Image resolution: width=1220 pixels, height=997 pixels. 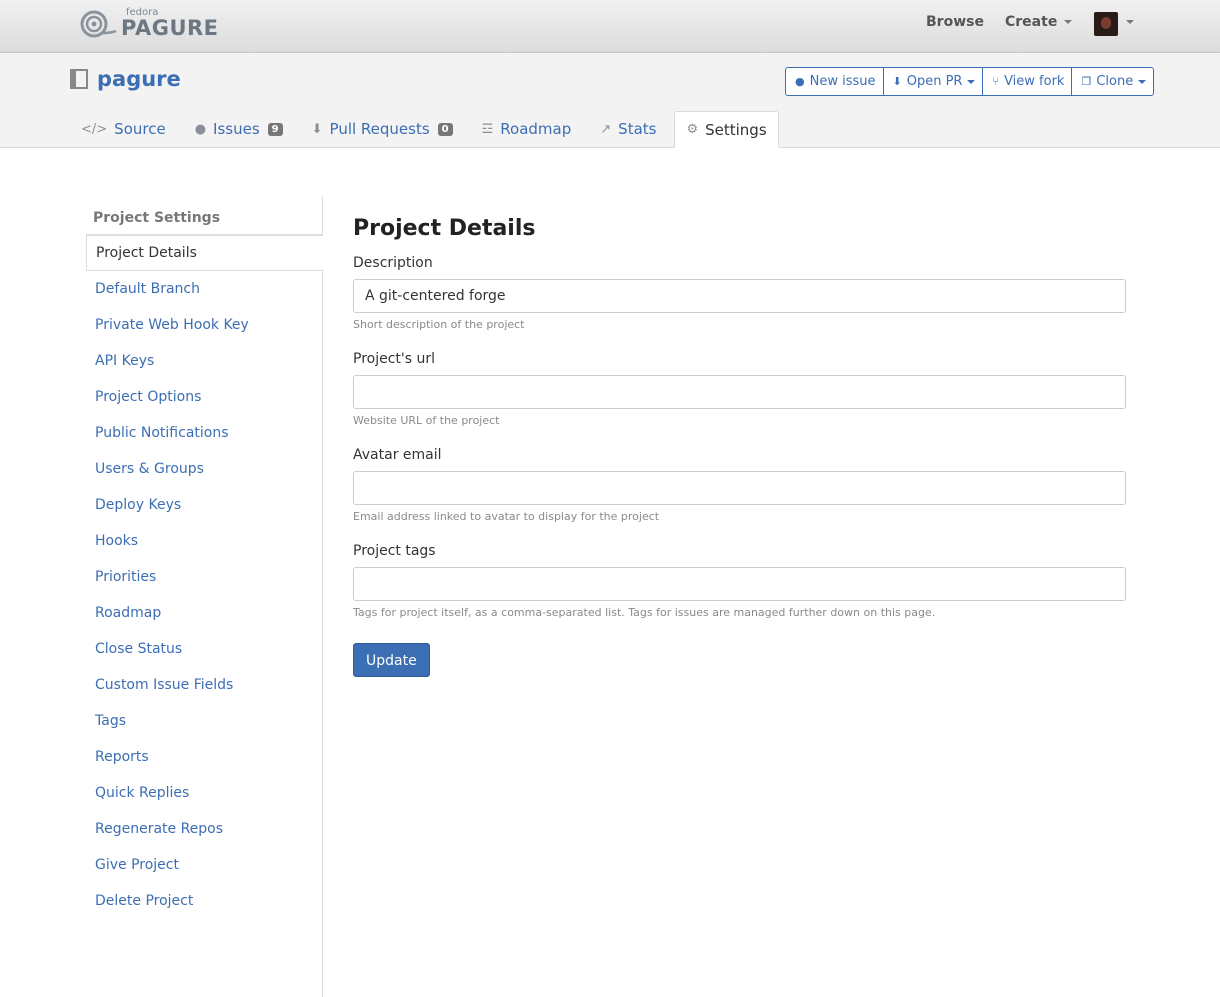 What do you see at coordinates (204, 829) in the screenshot?
I see `sidebar-item-regenerate-repos: Regenerate Repos` at bounding box center [204, 829].